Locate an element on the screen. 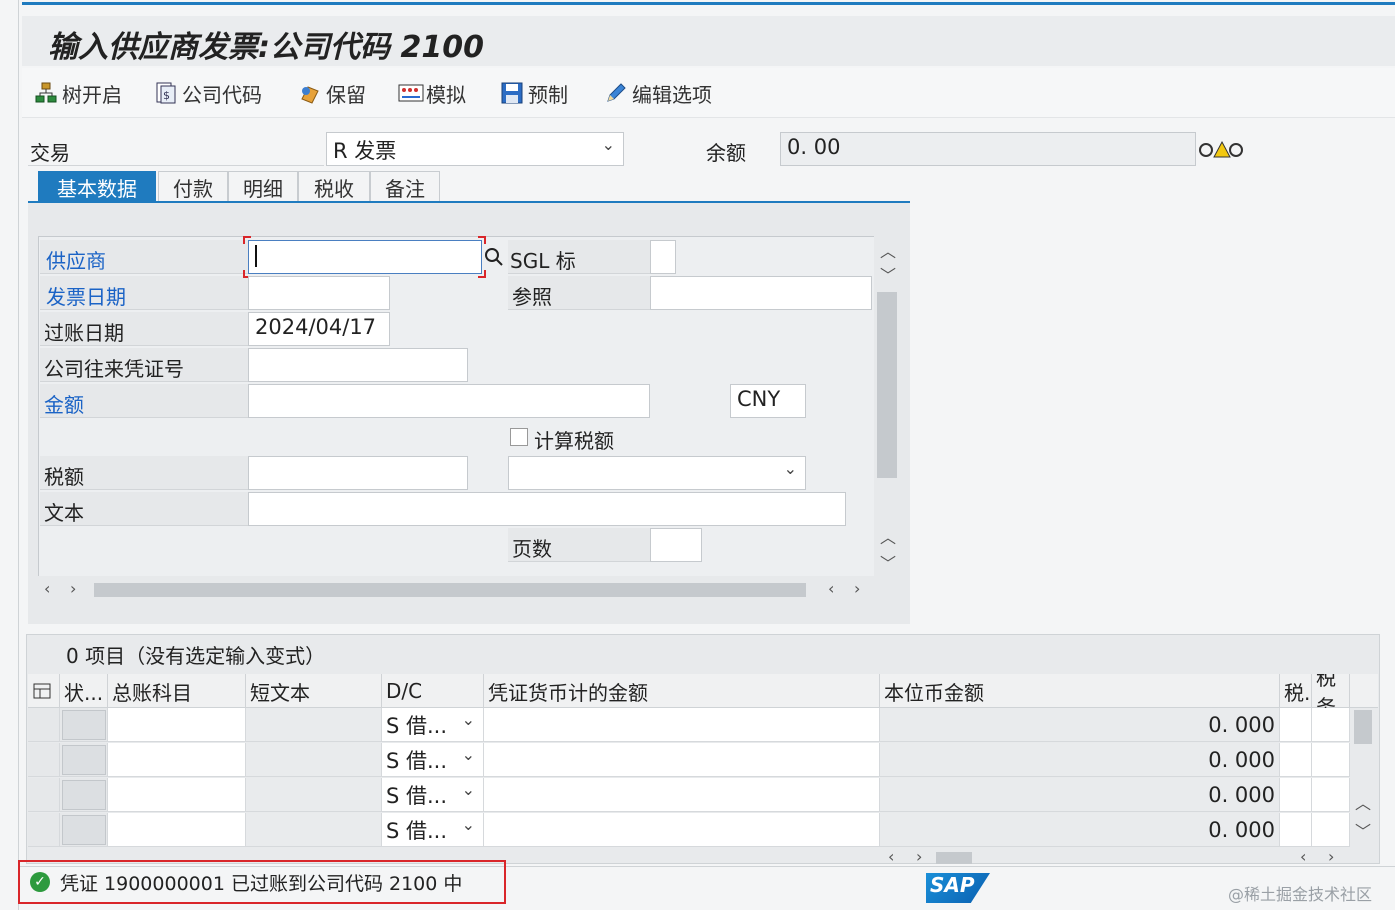  col-short-text: 短文本 is located at coordinates (314, 691).